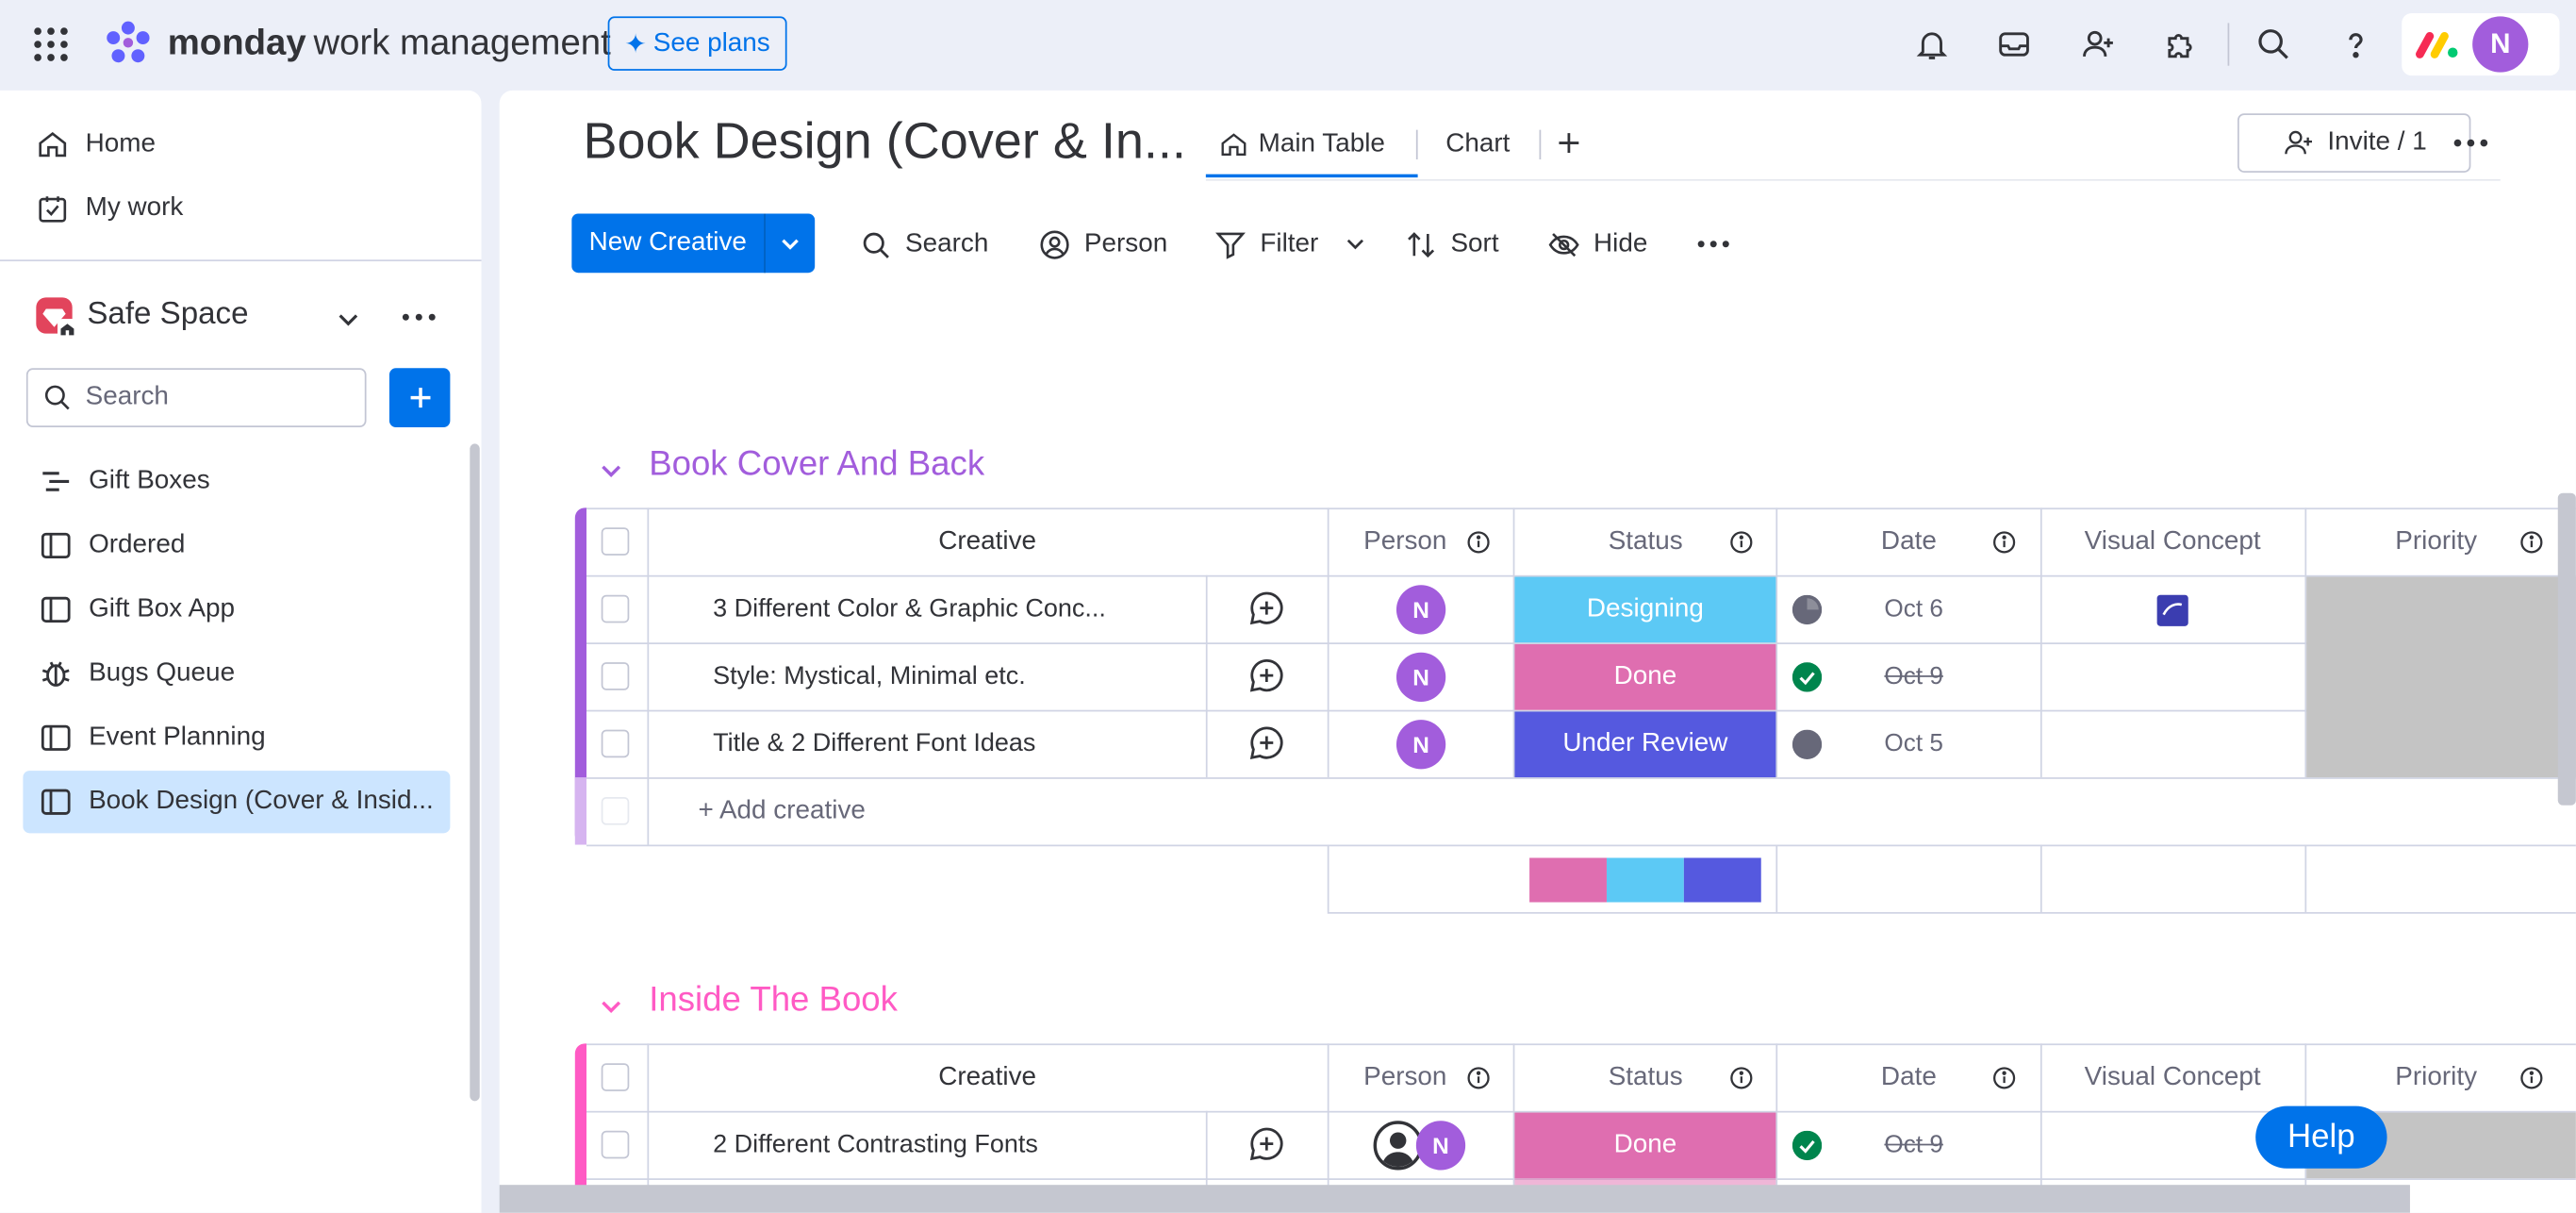 The height and width of the screenshot is (1213, 2576). I want to click on filter-tool: Filter, so click(1266, 245).